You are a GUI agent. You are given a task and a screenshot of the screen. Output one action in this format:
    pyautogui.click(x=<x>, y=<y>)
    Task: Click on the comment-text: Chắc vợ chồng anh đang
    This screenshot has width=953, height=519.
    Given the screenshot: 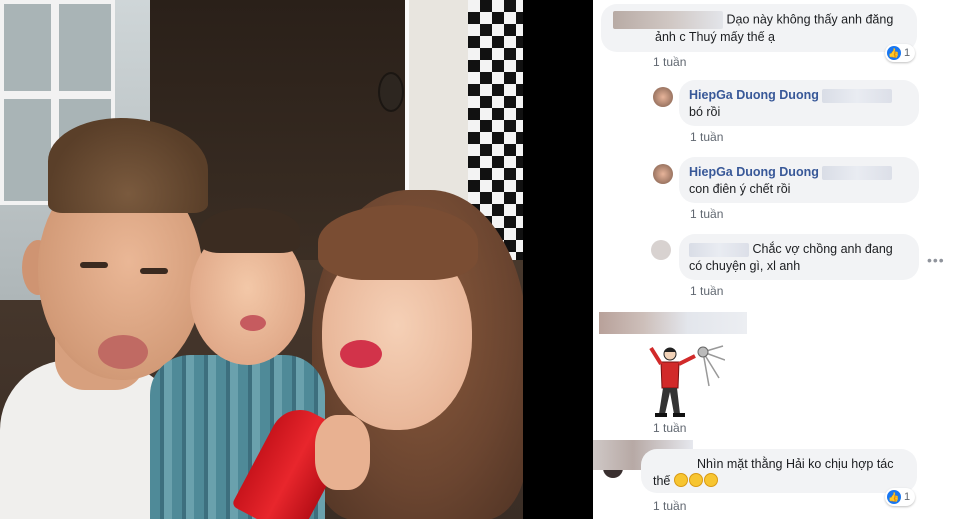 What is the action you would take?
    pyautogui.click(x=822, y=249)
    